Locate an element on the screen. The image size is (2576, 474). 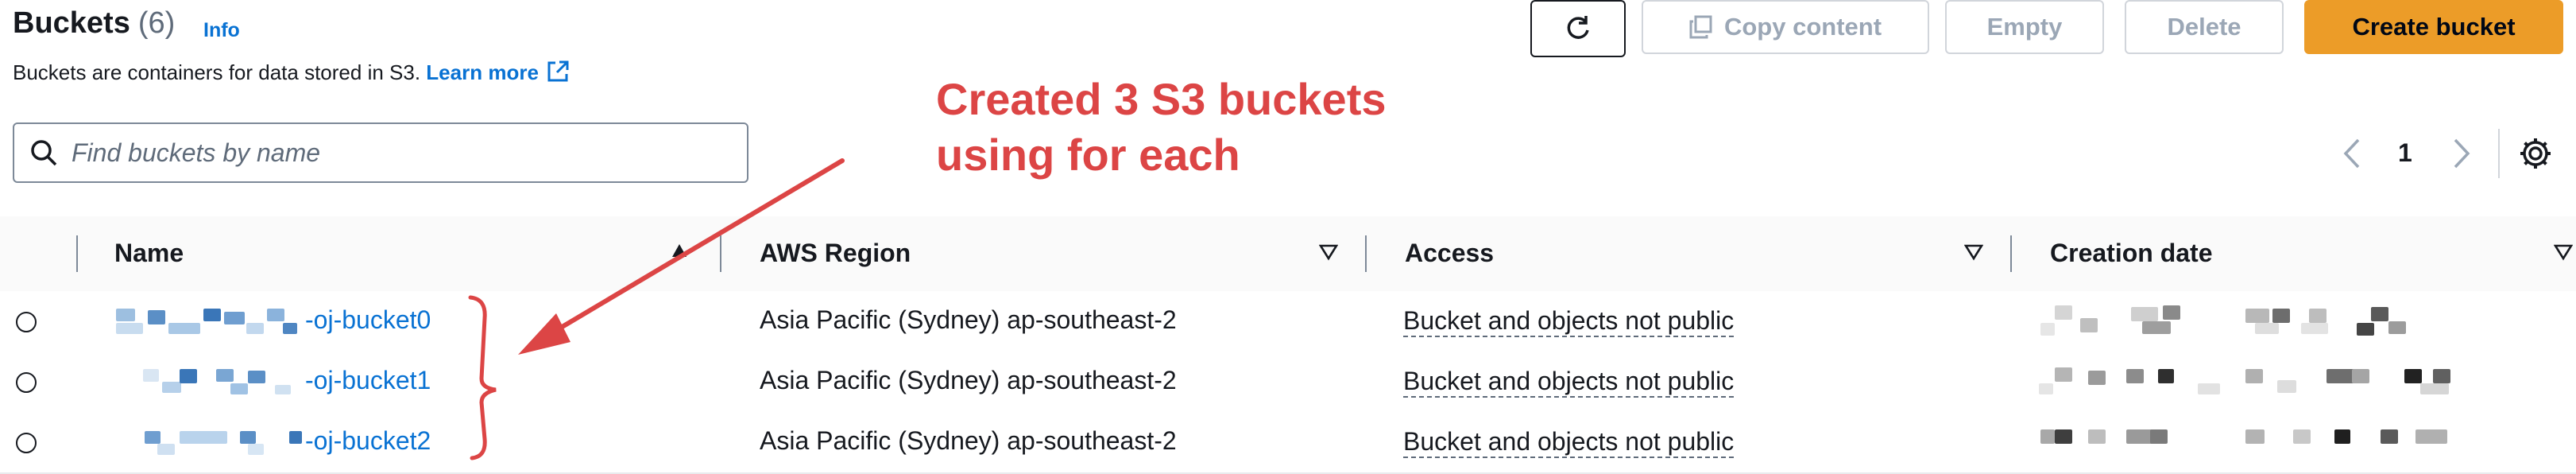
sort-up-icon is located at coordinates (679, 250).